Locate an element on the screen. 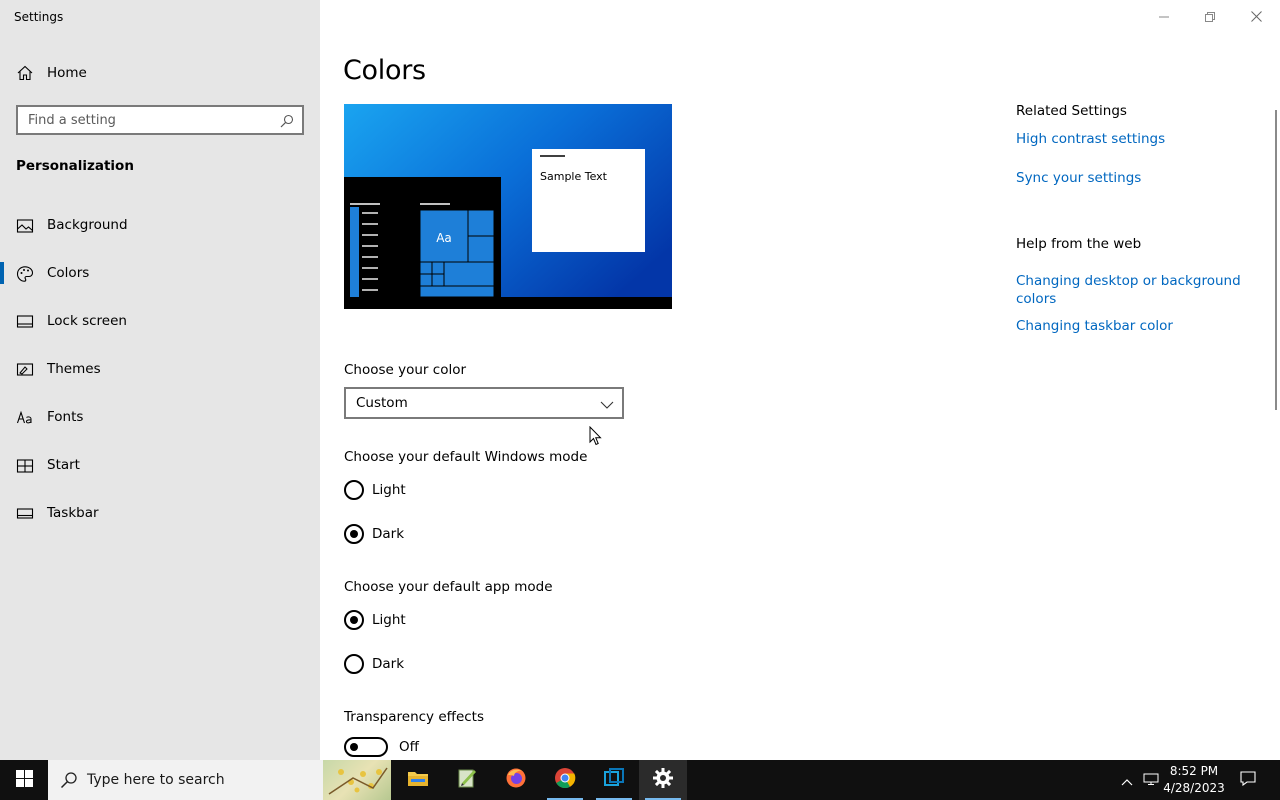 This screenshot has height=800, width=1280. transparency-label: Transparency effects is located at coordinates (414, 717).